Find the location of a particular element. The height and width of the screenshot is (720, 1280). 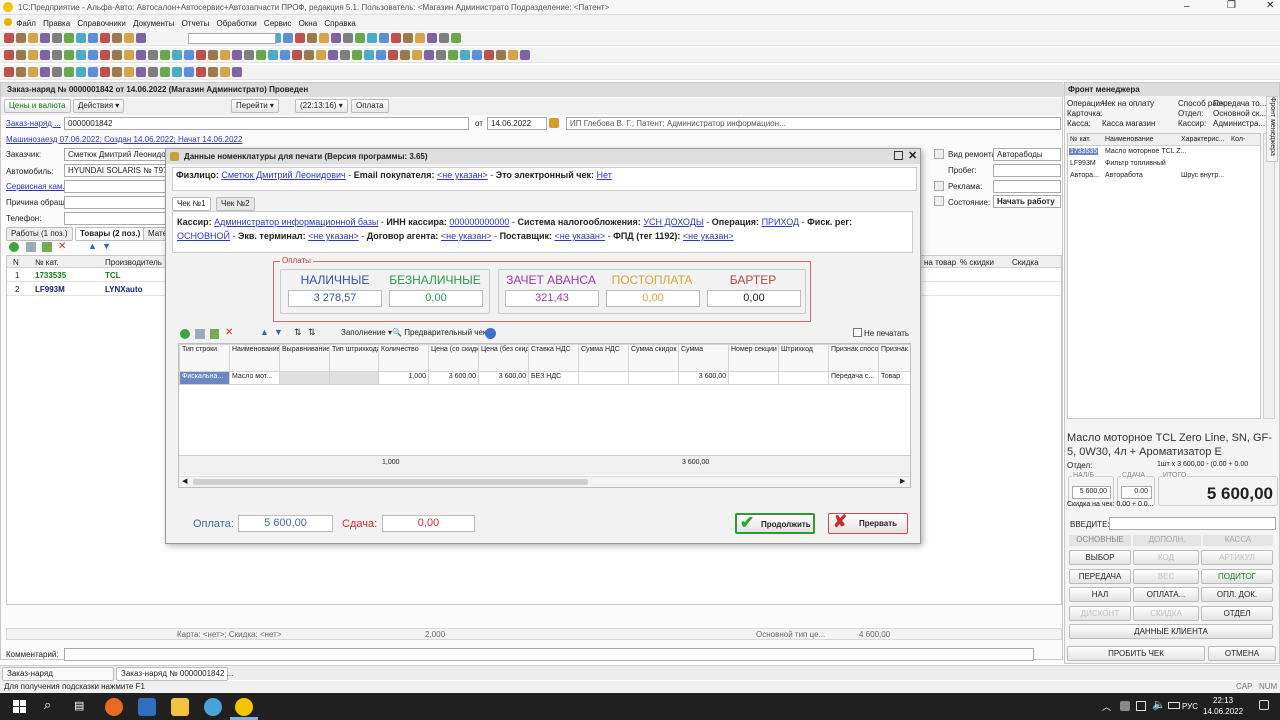

actions-button: Действия ▾ is located at coordinates (99, 106).